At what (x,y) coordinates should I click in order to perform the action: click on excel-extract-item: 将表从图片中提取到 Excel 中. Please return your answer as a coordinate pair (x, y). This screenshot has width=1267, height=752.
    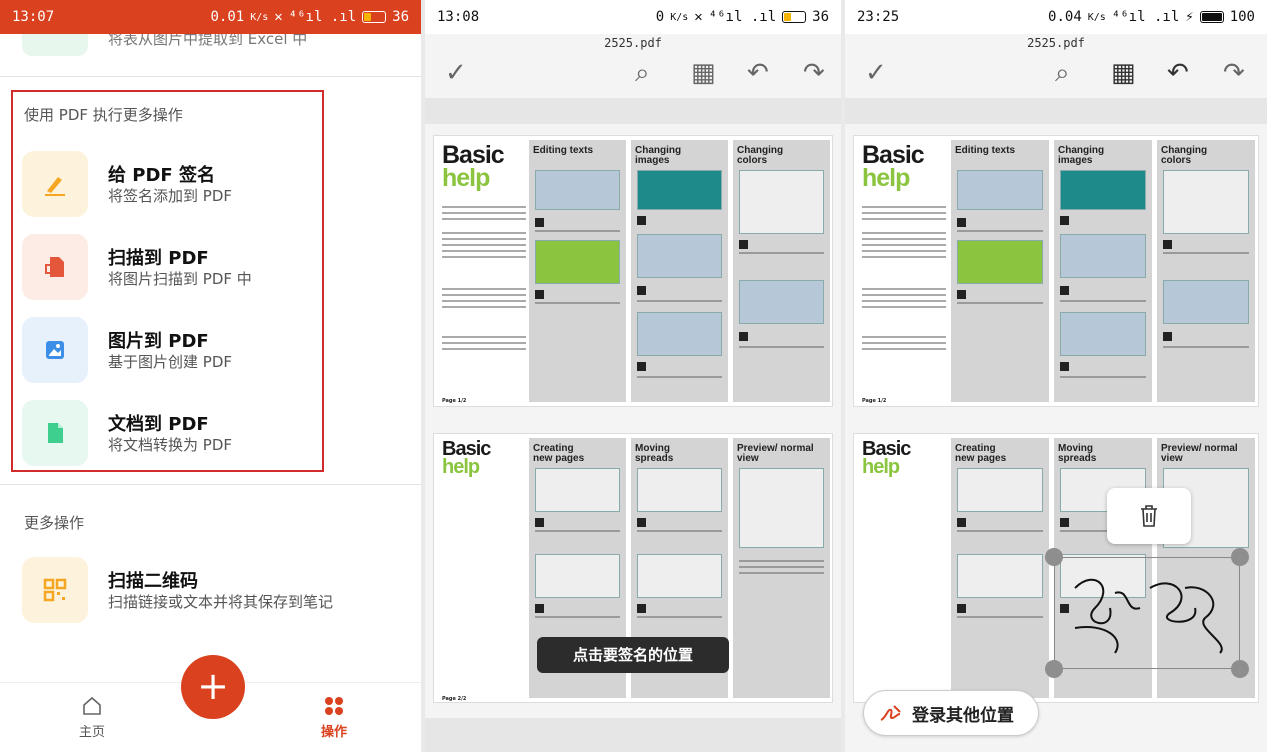
    Looking at the image, I should click on (210, 54).